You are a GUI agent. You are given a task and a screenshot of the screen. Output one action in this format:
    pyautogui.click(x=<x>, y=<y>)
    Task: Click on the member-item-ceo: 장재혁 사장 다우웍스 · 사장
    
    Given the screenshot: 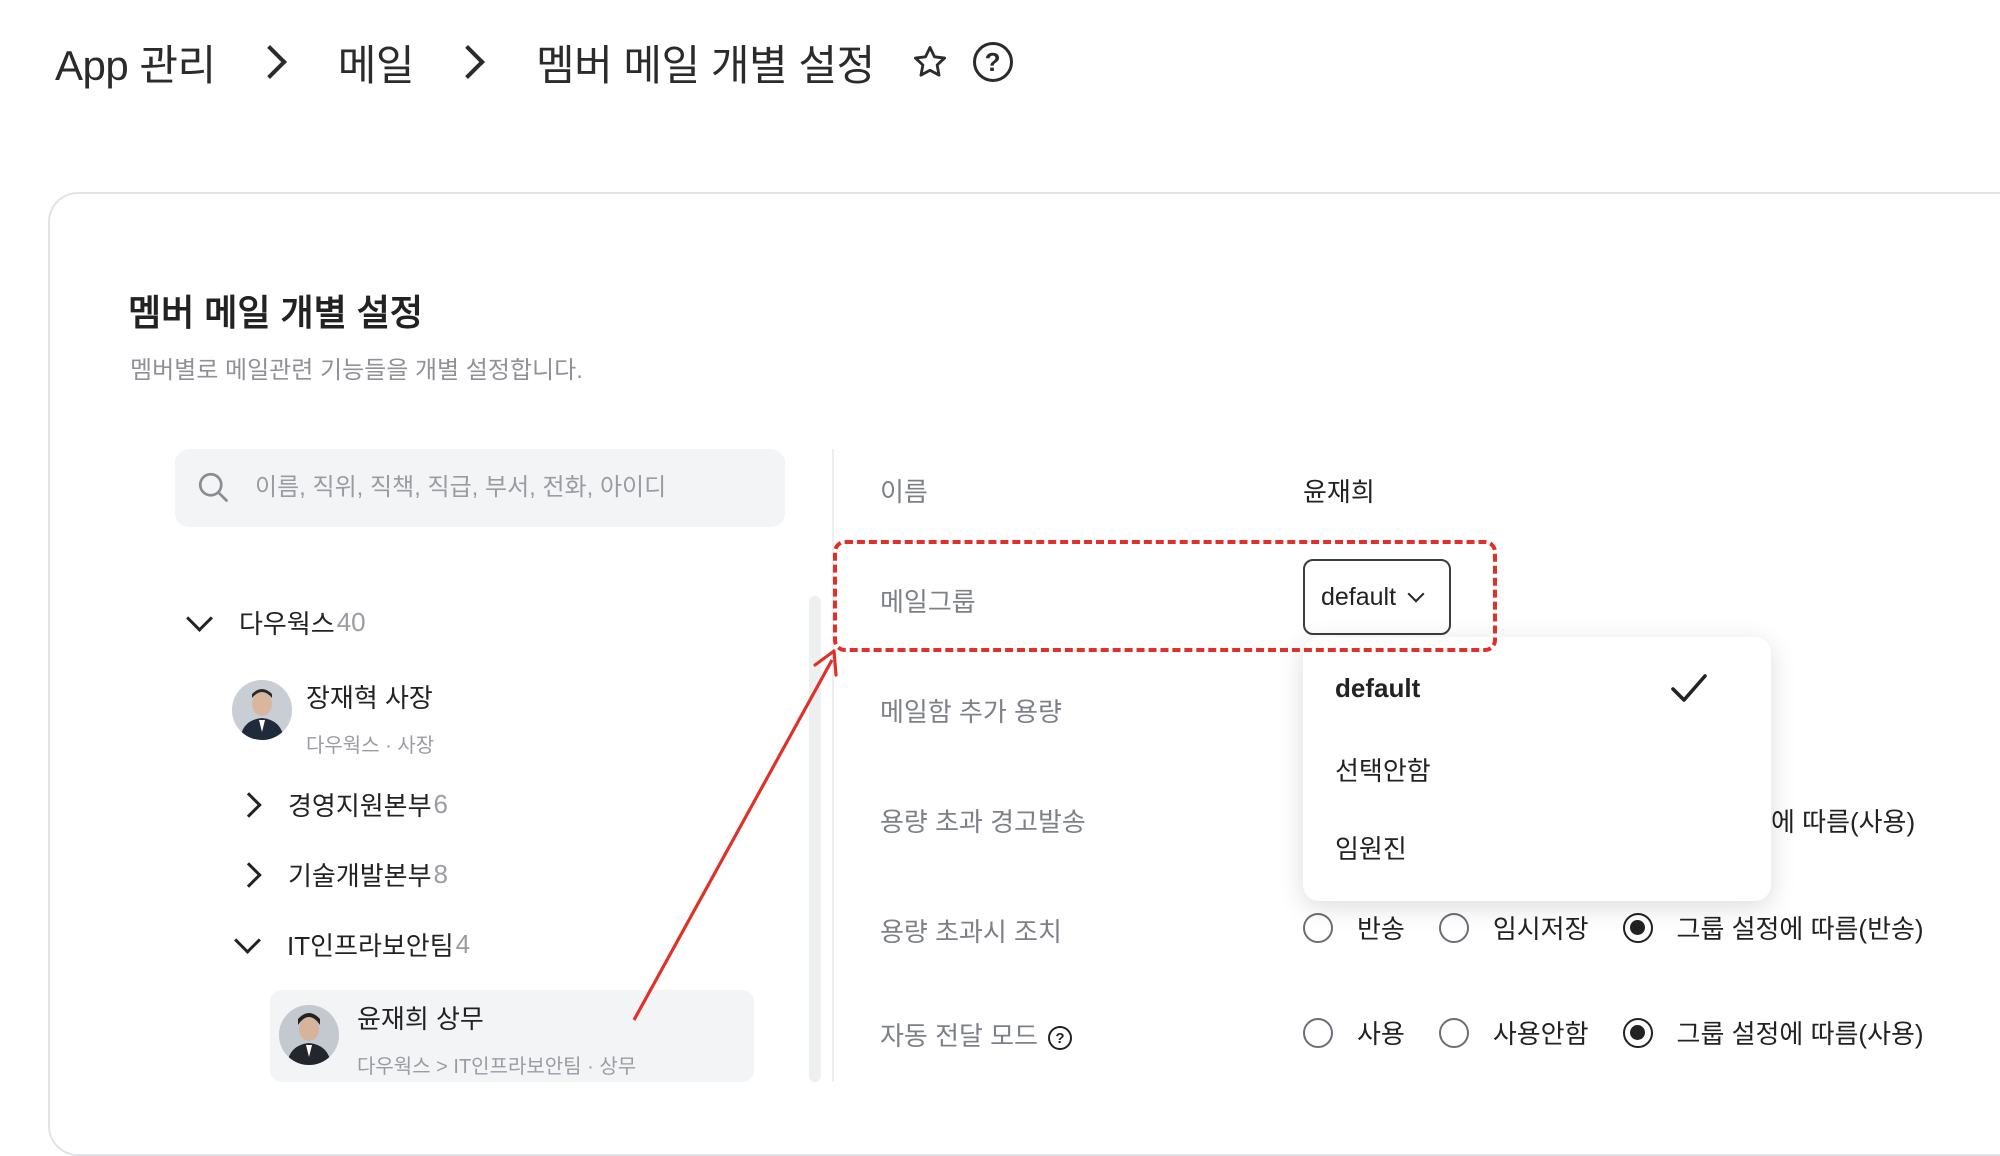 What is the action you would take?
    pyautogui.click(x=333, y=719)
    